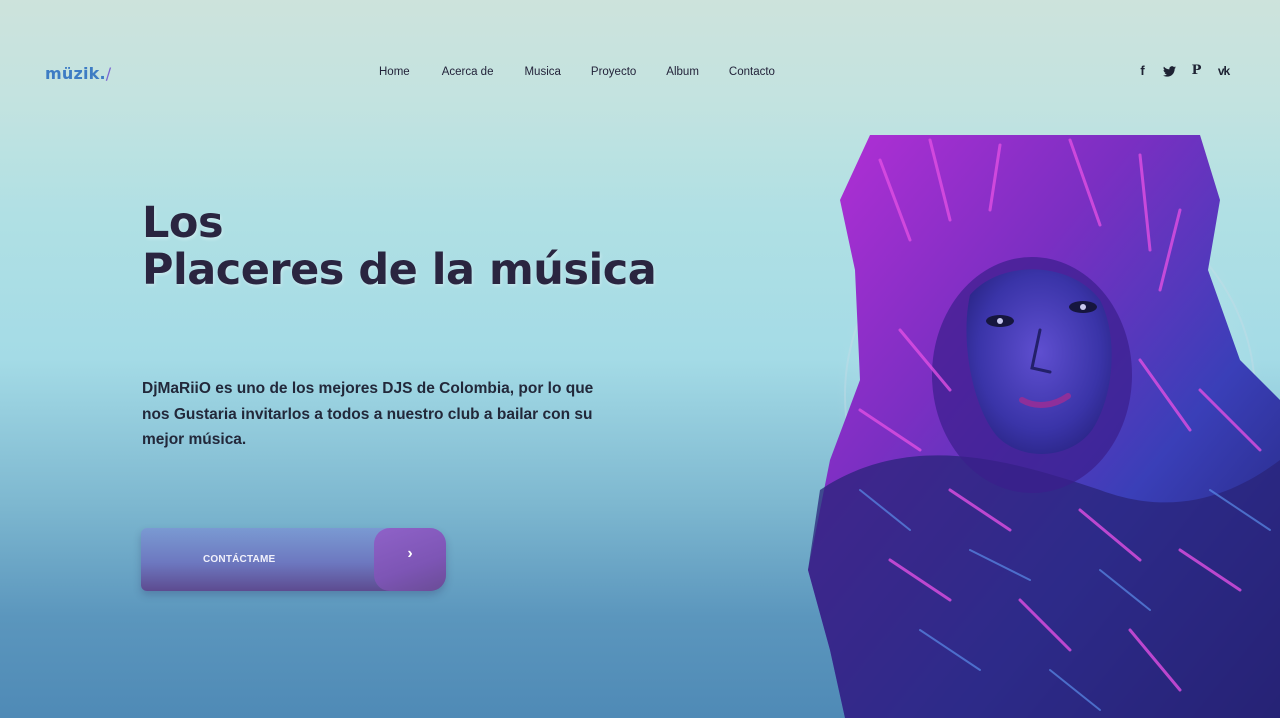 This screenshot has width=1280, height=718. What do you see at coordinates (410, 559) in the screenshot?
I see `chevron-right-icon: ›` at bounding box center [410, 559].